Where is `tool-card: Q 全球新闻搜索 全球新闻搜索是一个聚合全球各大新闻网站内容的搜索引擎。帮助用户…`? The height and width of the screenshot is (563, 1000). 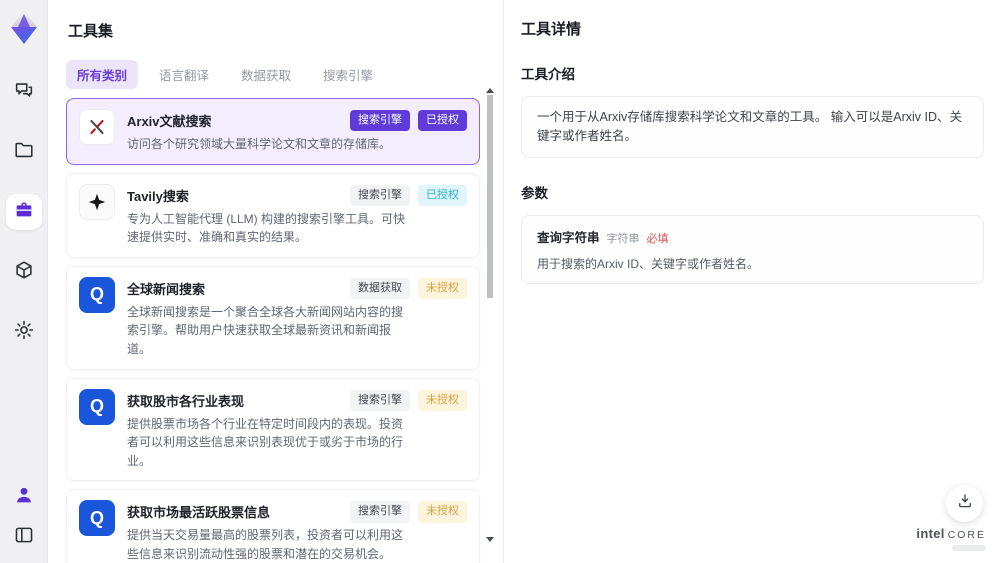
tool-card: Q 全球新闻搜索 全球新闻搜索是一个聚合全球各大新闻网站内容的搜索引擎。帮助用户… is located at coordinates (273, 317).